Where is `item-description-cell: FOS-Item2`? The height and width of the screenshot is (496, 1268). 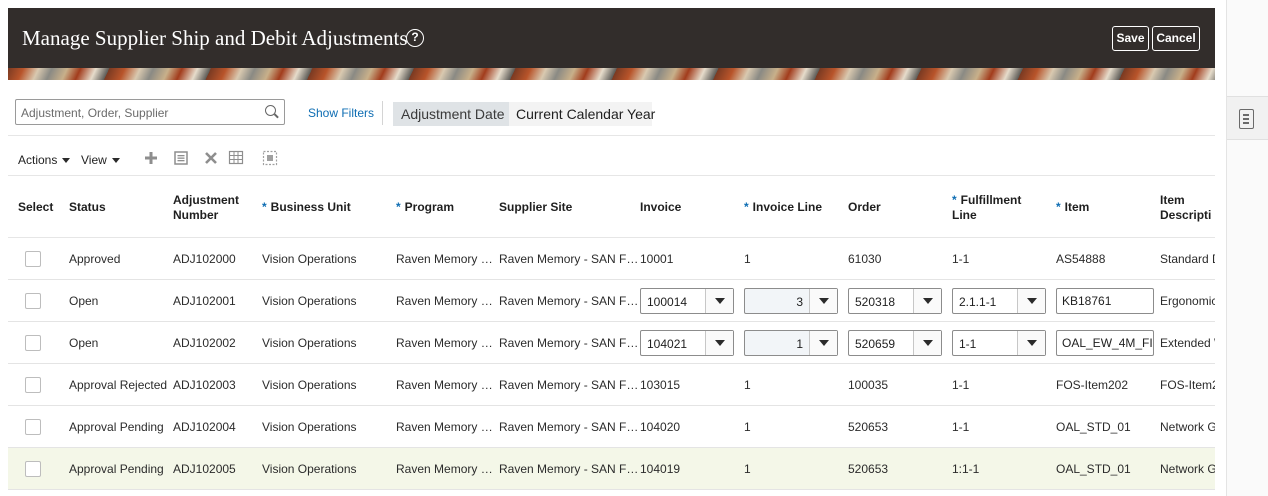 item-description-cell: FOS-Item2 is located at coordinates (1187, 385).